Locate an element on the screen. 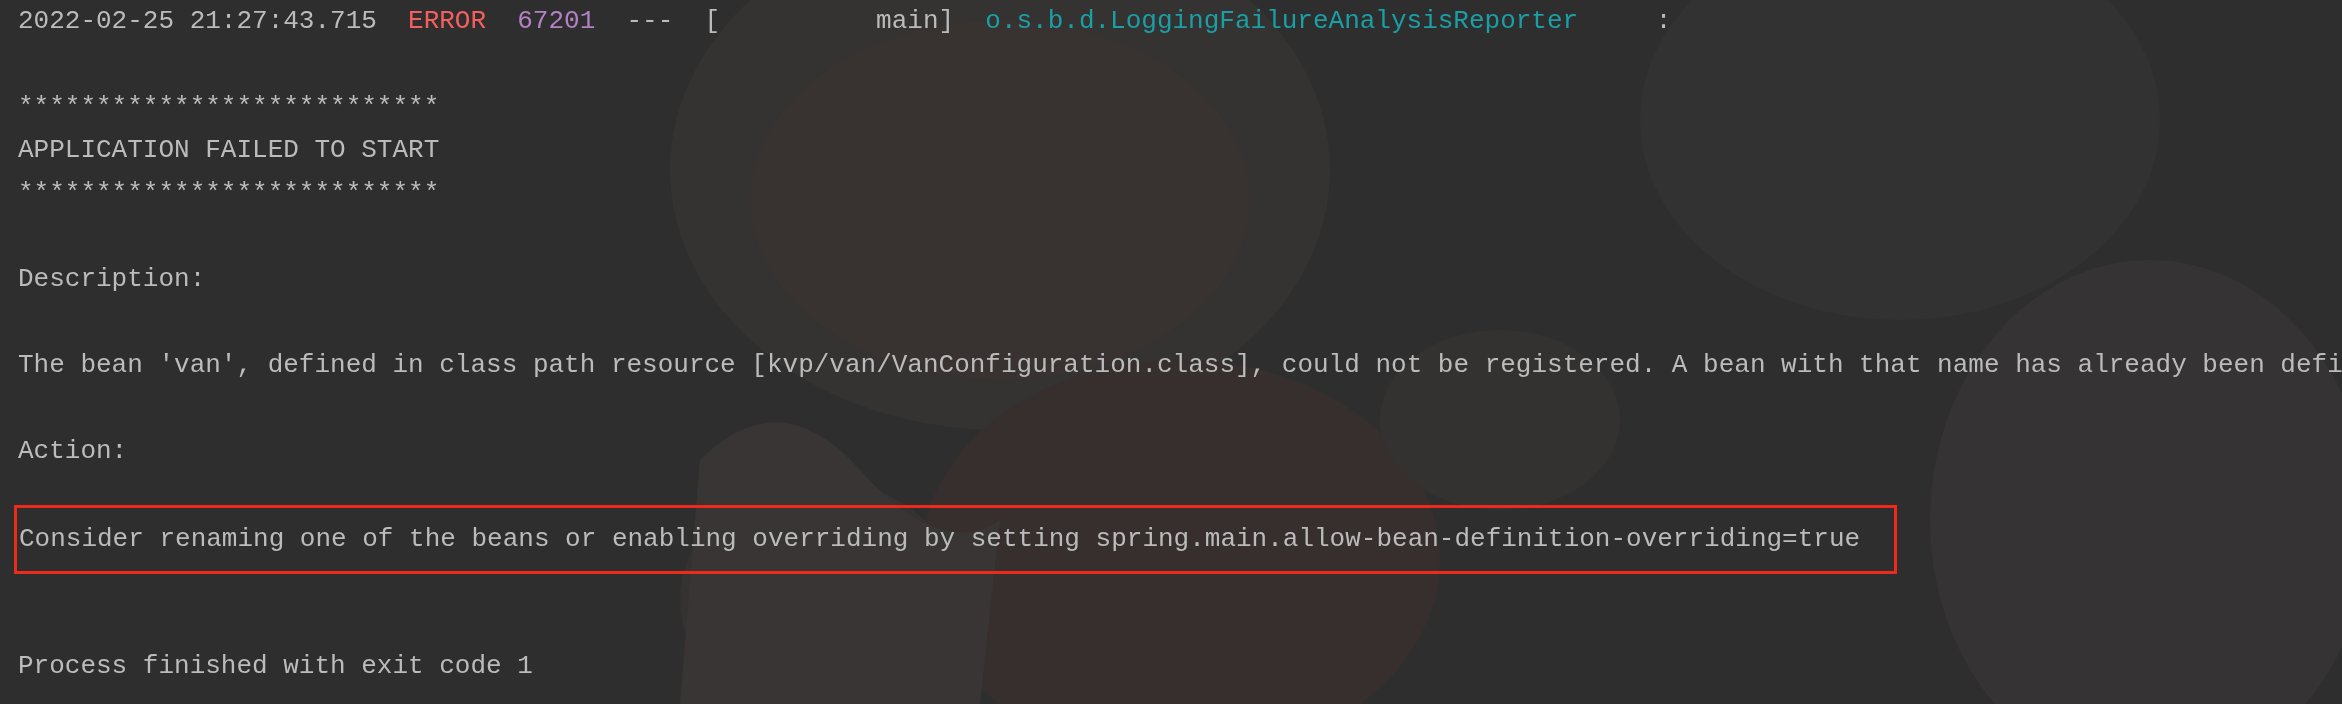 The image size is (2342, 704). delimiter: : is located at coordinates (1663, 21).